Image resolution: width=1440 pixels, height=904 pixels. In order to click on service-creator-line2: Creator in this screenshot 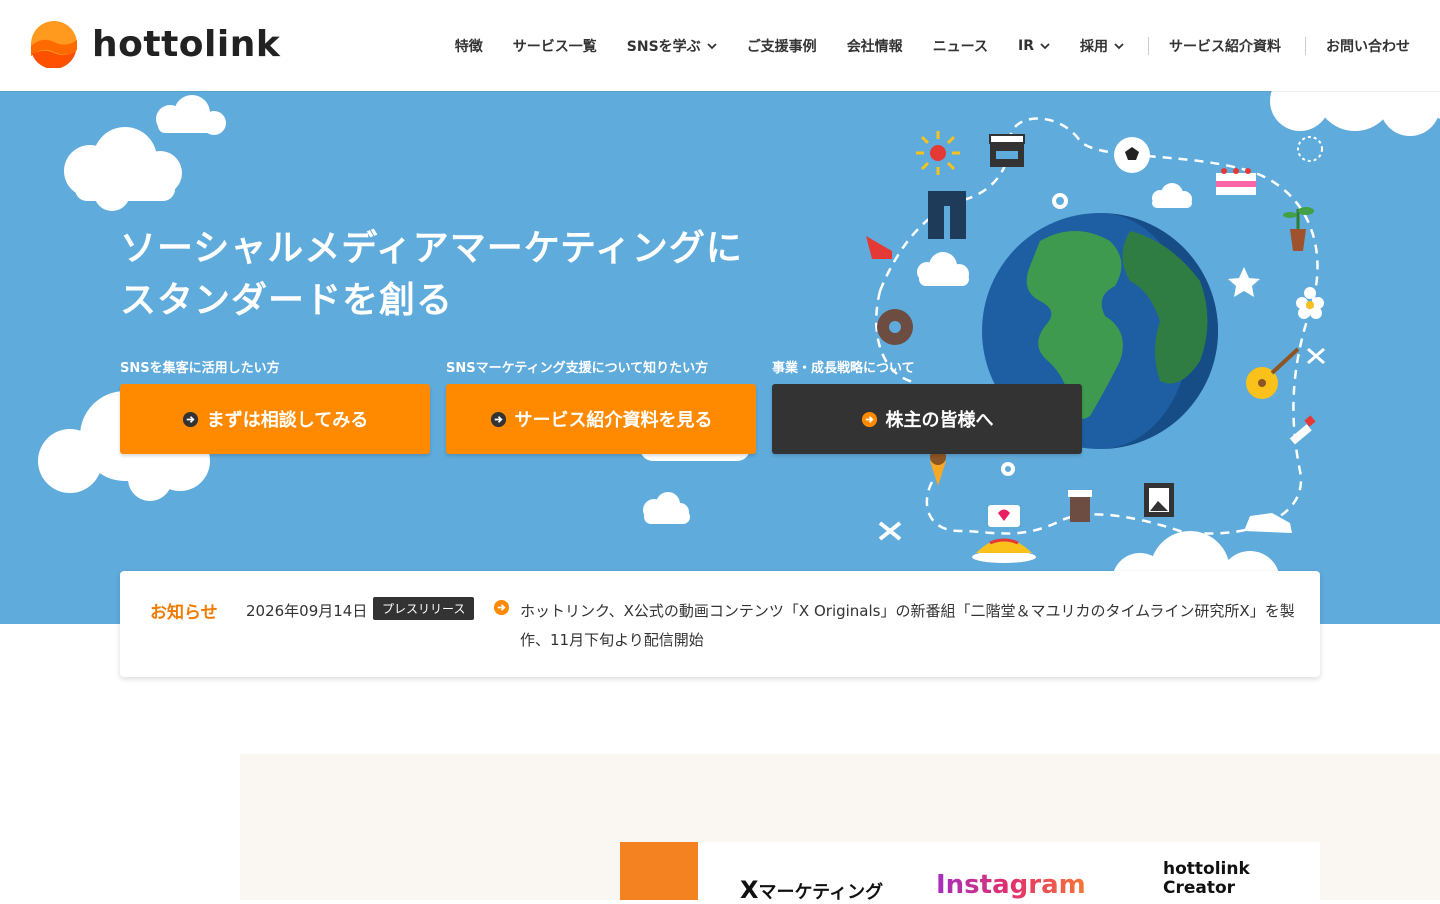, I will do `click(1199, 888)`.